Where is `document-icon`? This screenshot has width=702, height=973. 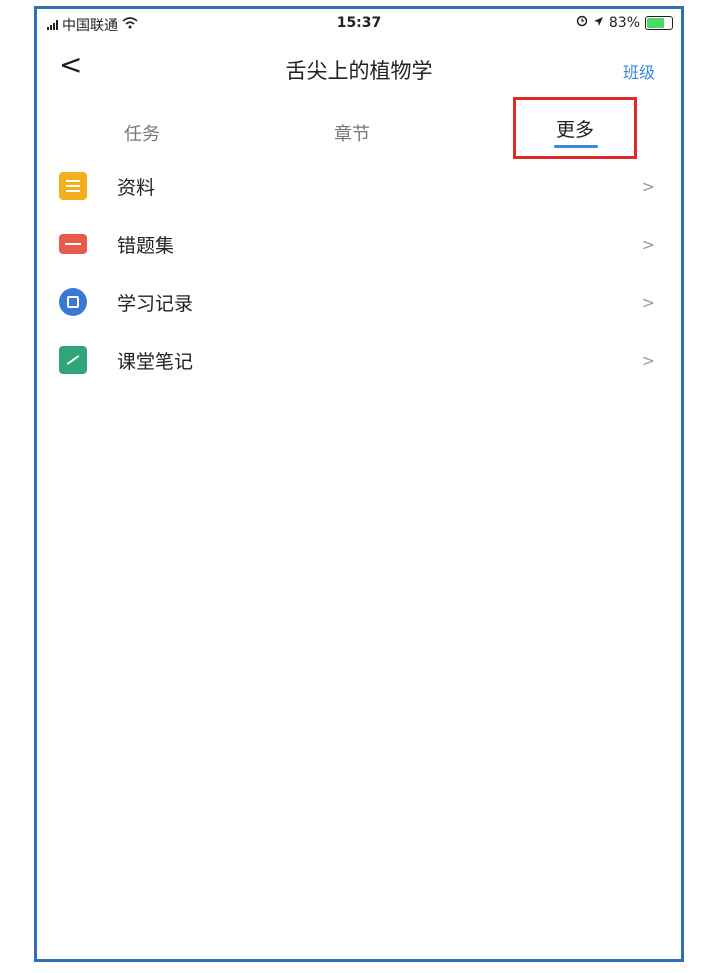
document-icon is located at coordinates (73, 186).